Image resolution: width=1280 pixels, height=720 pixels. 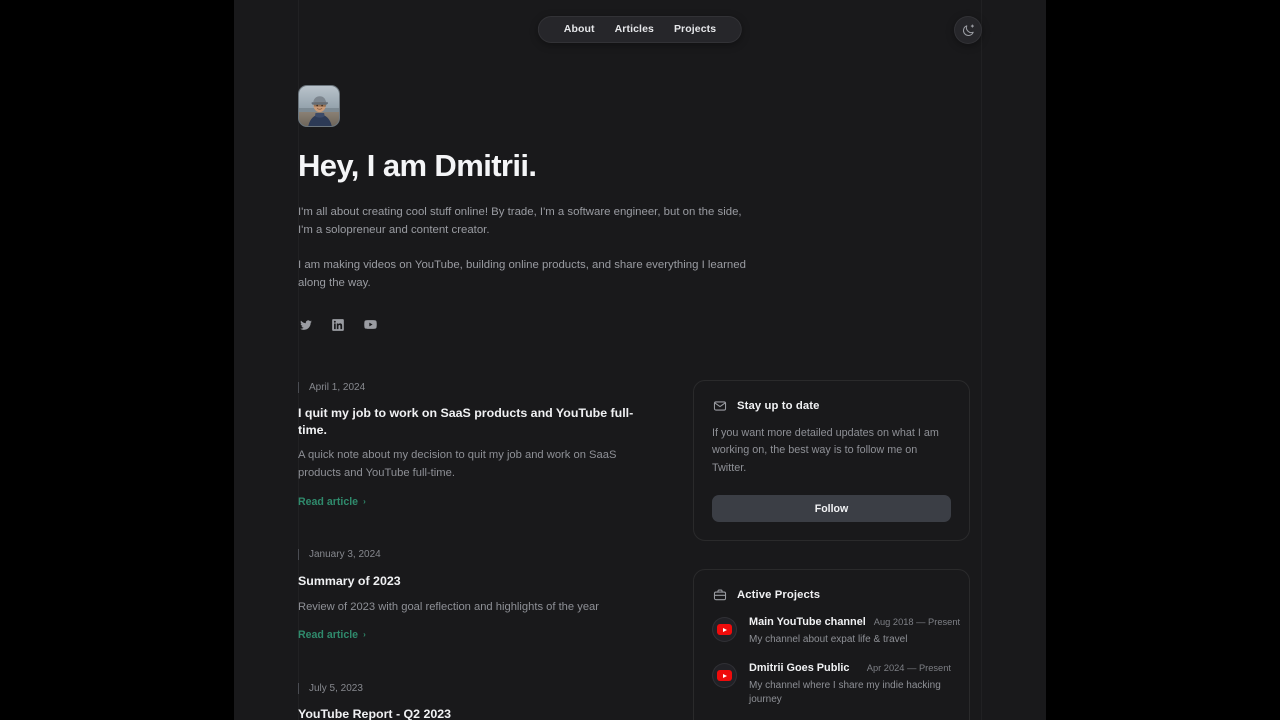 What do you see at coordinates (831, 594) in the screenshot?
I see `projects-card-header: Active Projects` at bounding box center [831, 594].